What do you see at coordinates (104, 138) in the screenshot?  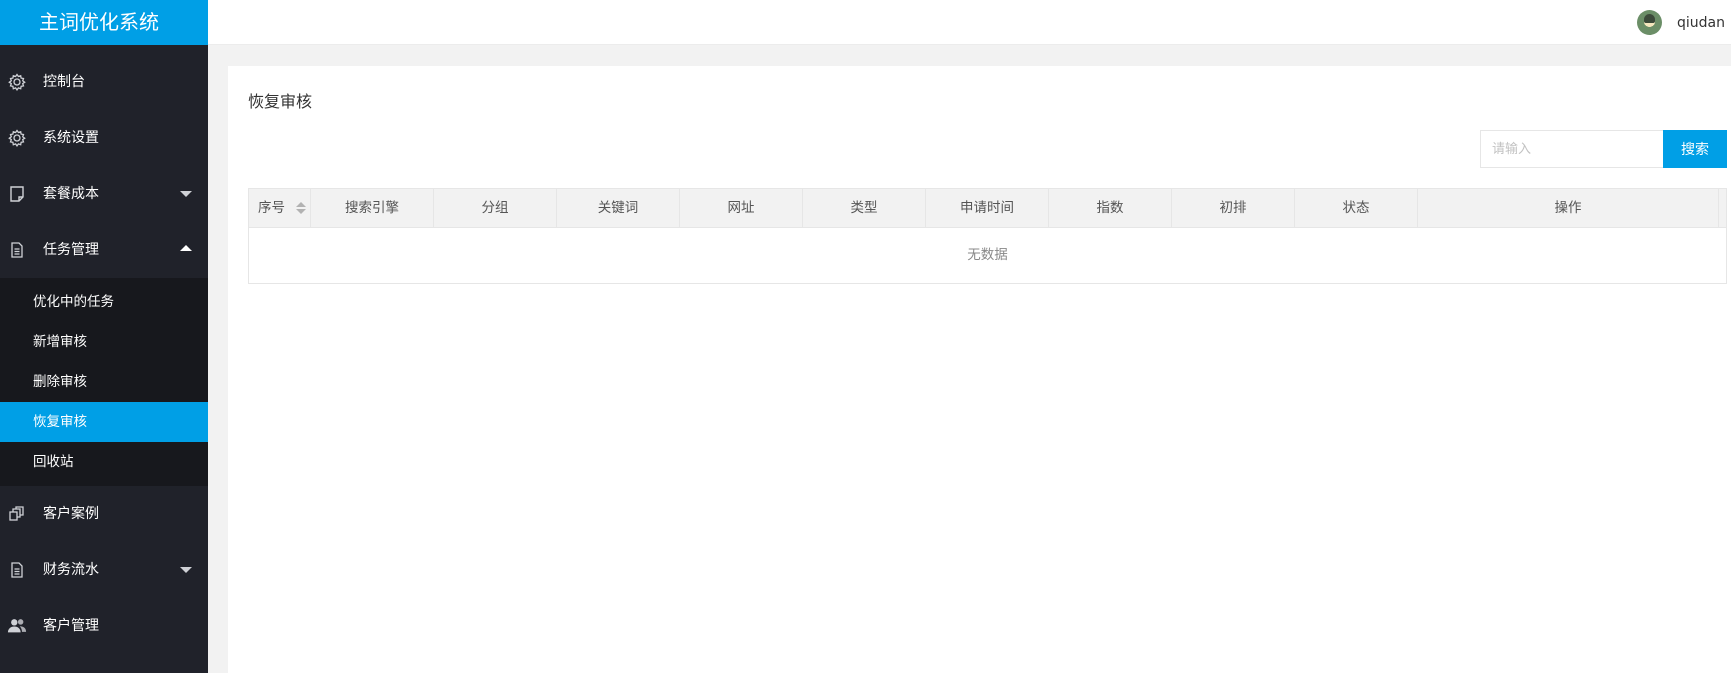 I see `sidebar-item-settings: 系统设置` at bounding box center [104, 138].